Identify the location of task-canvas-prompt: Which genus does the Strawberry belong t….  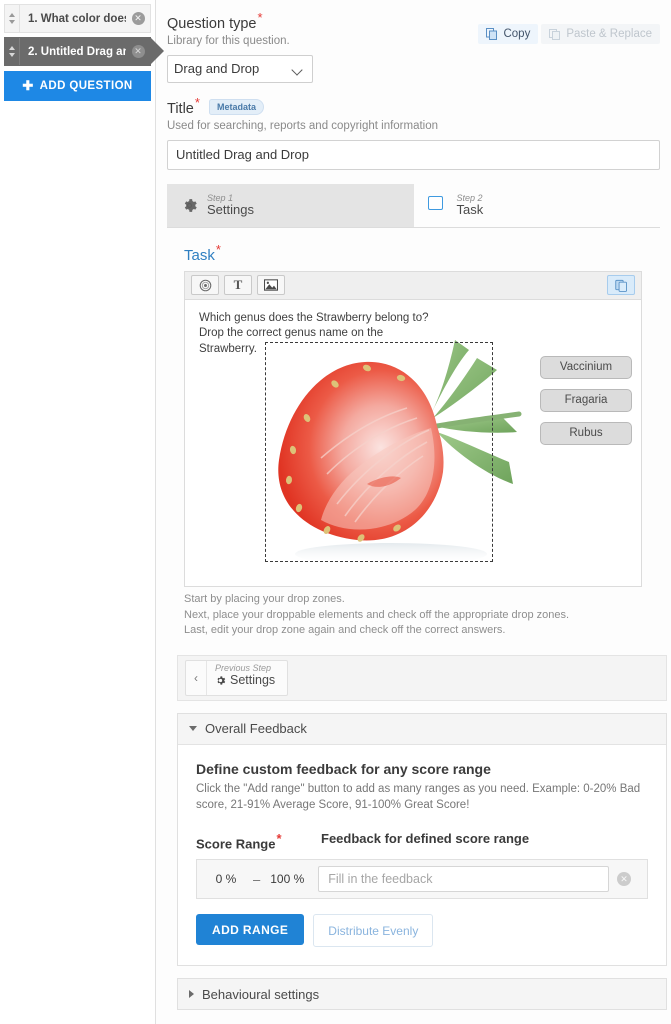
(321, 334).